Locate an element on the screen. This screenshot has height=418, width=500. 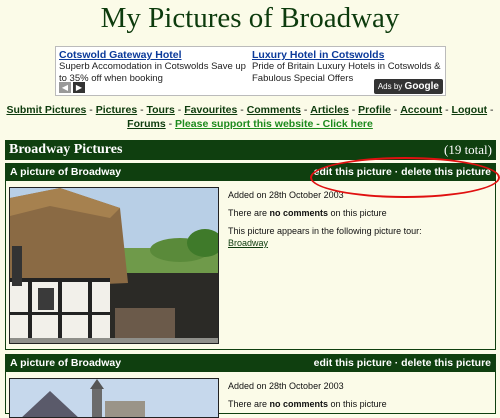
ad-prev-icon: ◀ is located at coordinates (65, 87).